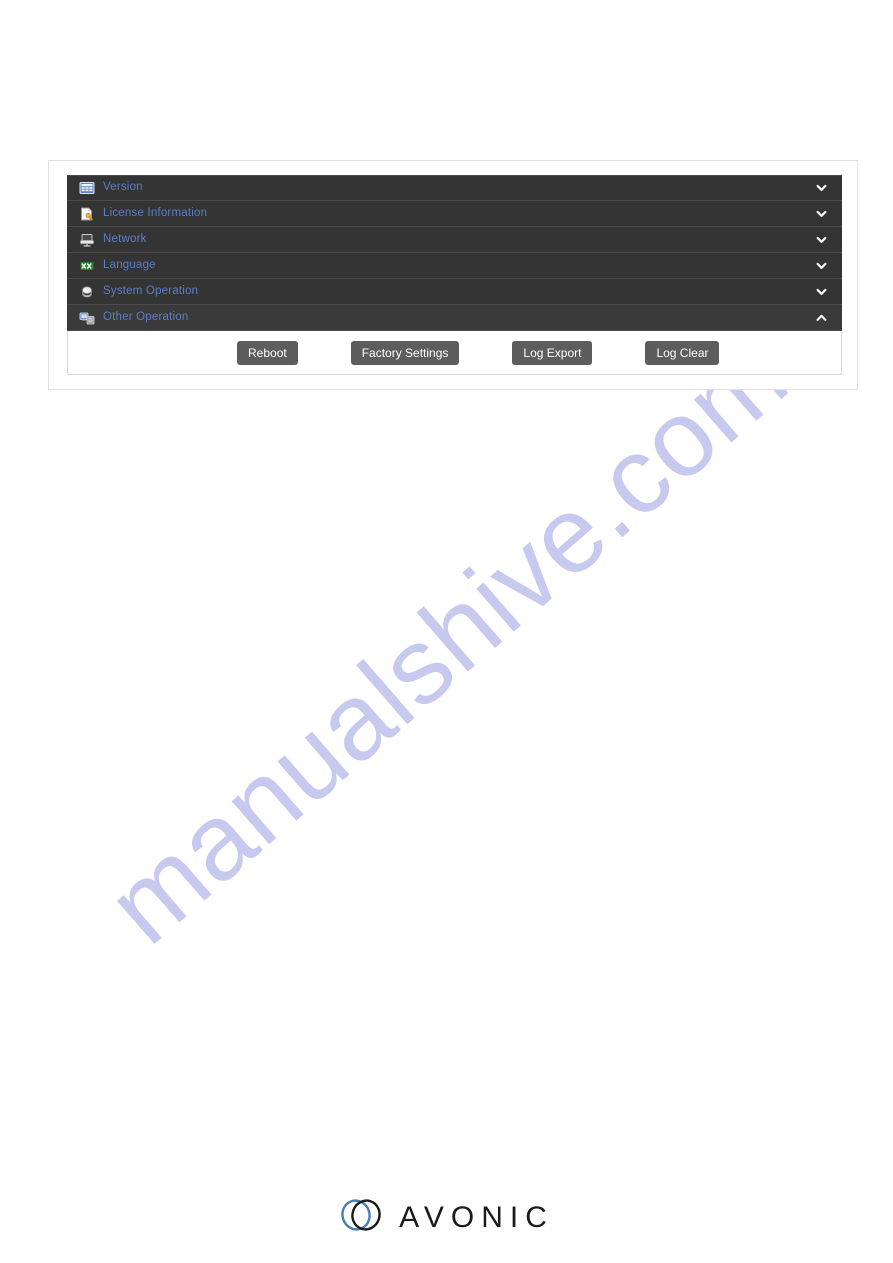 Image resolution: width=893 pixels, height=1263 pixels. What do you see at coordinates (123, 187) in the screenshot?
I see `panel-label-version: Version` at bounding box center [123, 187].